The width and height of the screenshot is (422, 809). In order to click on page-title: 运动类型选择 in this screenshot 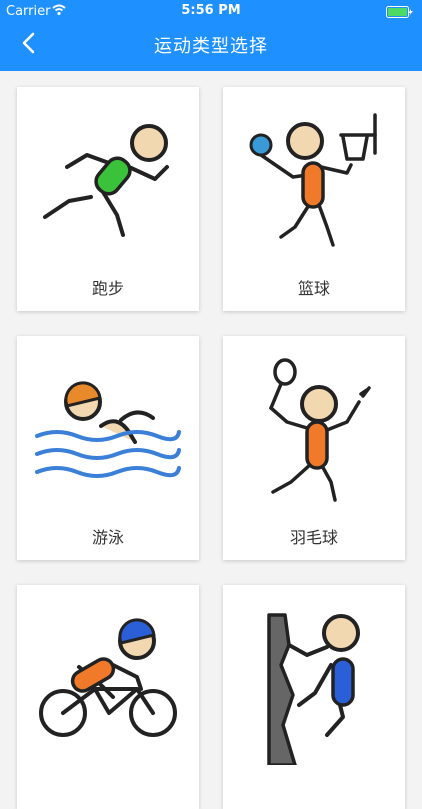, I will do `click(211, 46)`.